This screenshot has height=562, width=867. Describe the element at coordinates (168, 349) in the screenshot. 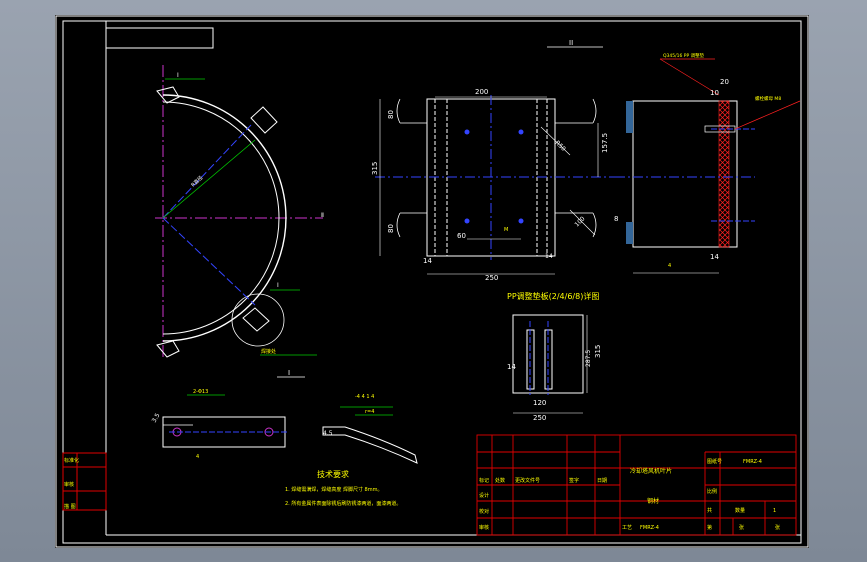

I see `bottom-bracket` at that location.